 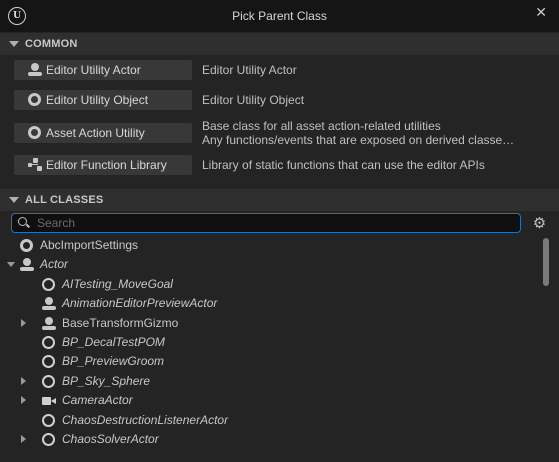 What do you see at coordinates (64, 200) in the screenshot?
I see `all-classes-section-label: ALL CLASSES` at bounding box center [64, 200].